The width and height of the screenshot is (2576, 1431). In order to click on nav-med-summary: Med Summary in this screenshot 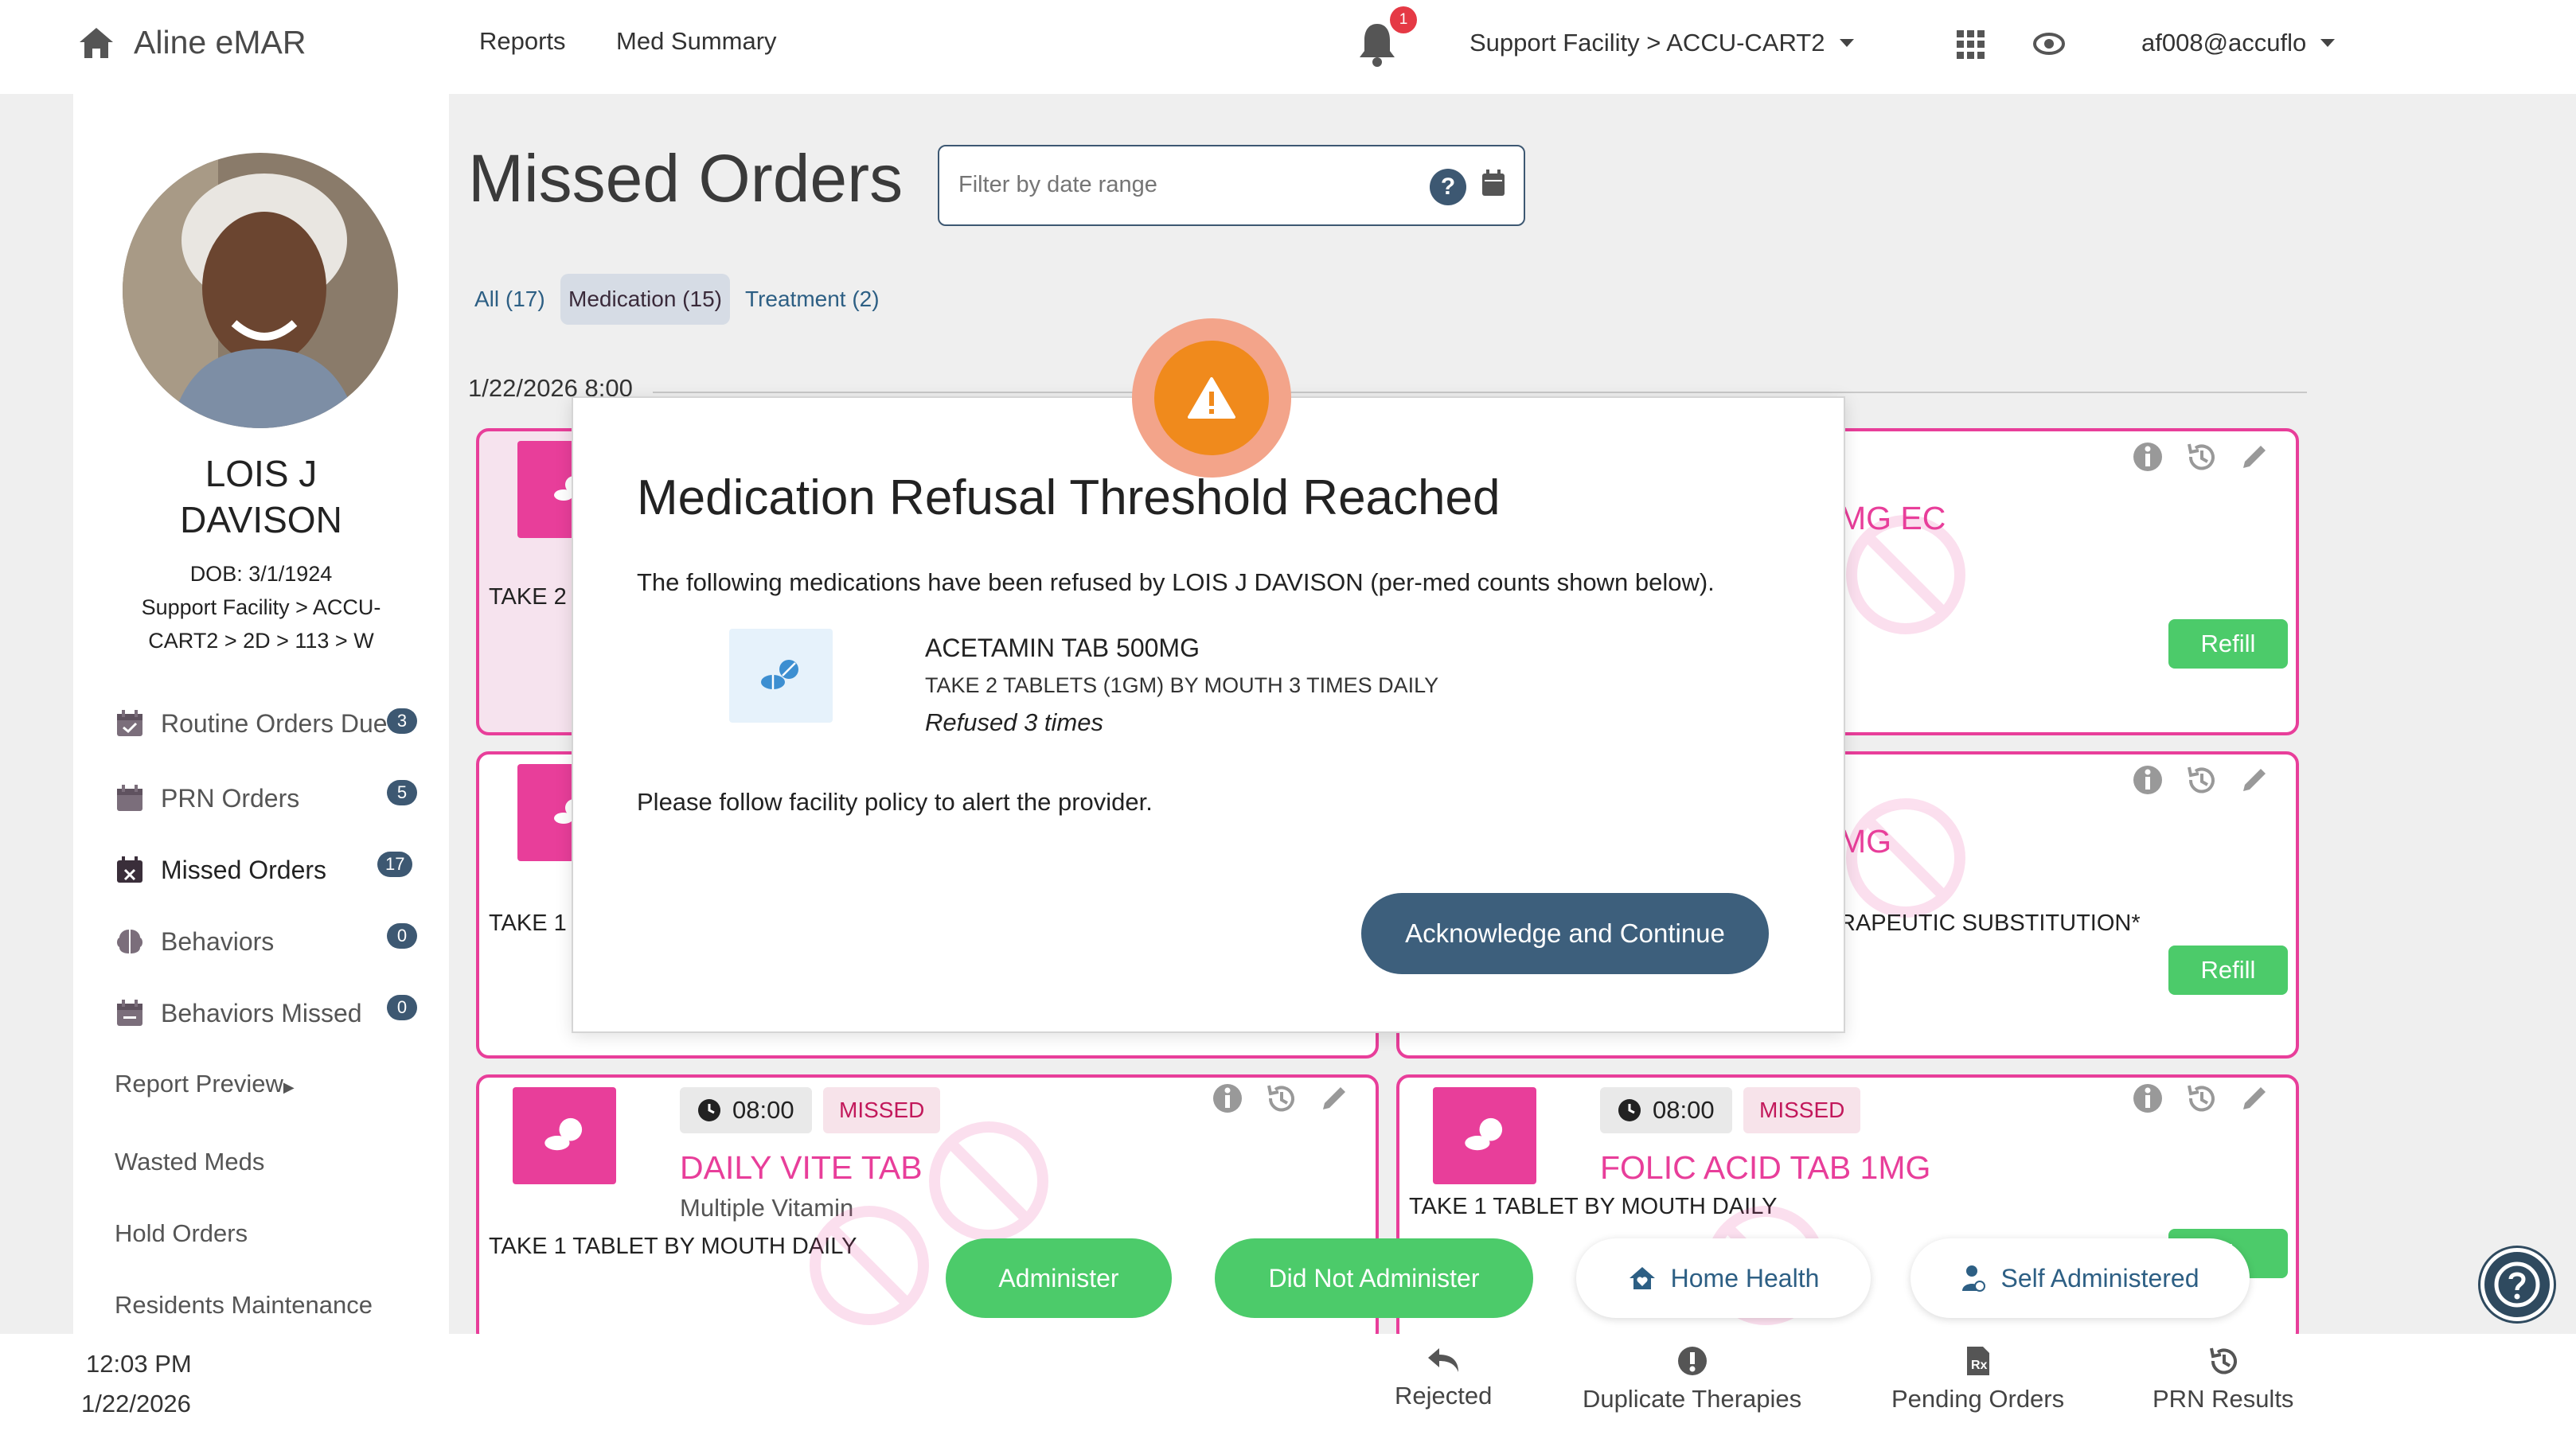, I will do `click(696, 41)`.